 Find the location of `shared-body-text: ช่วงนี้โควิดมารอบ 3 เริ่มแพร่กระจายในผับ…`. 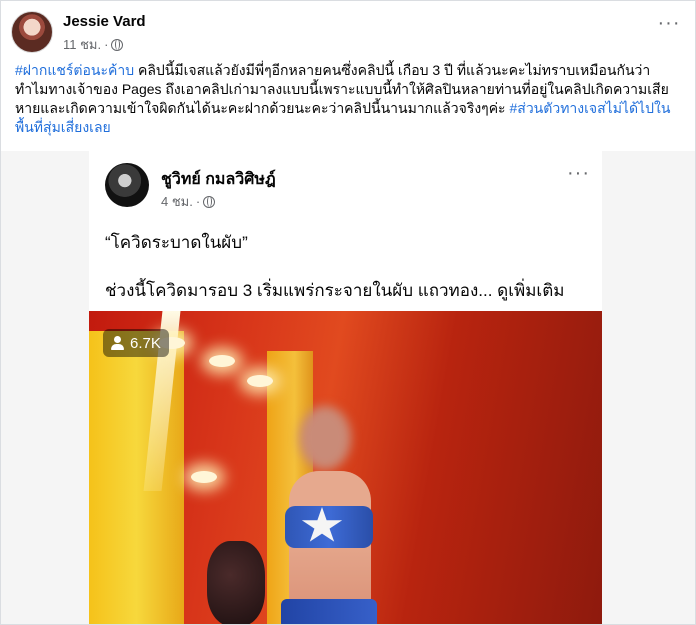

shared-body-text: ช่วงนี้โควิดมารอบ 3 เริ่มแพร่กระจายในผับ… is located at coordinates (299, 290).